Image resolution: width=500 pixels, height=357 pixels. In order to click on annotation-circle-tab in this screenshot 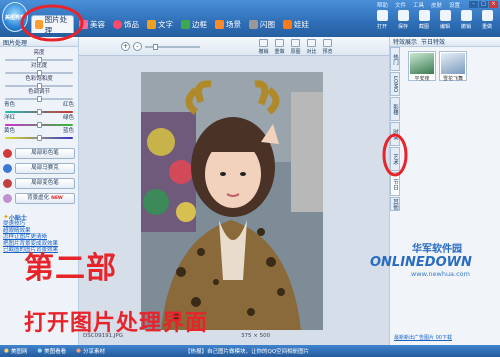, I will do `click(52, 23)`.